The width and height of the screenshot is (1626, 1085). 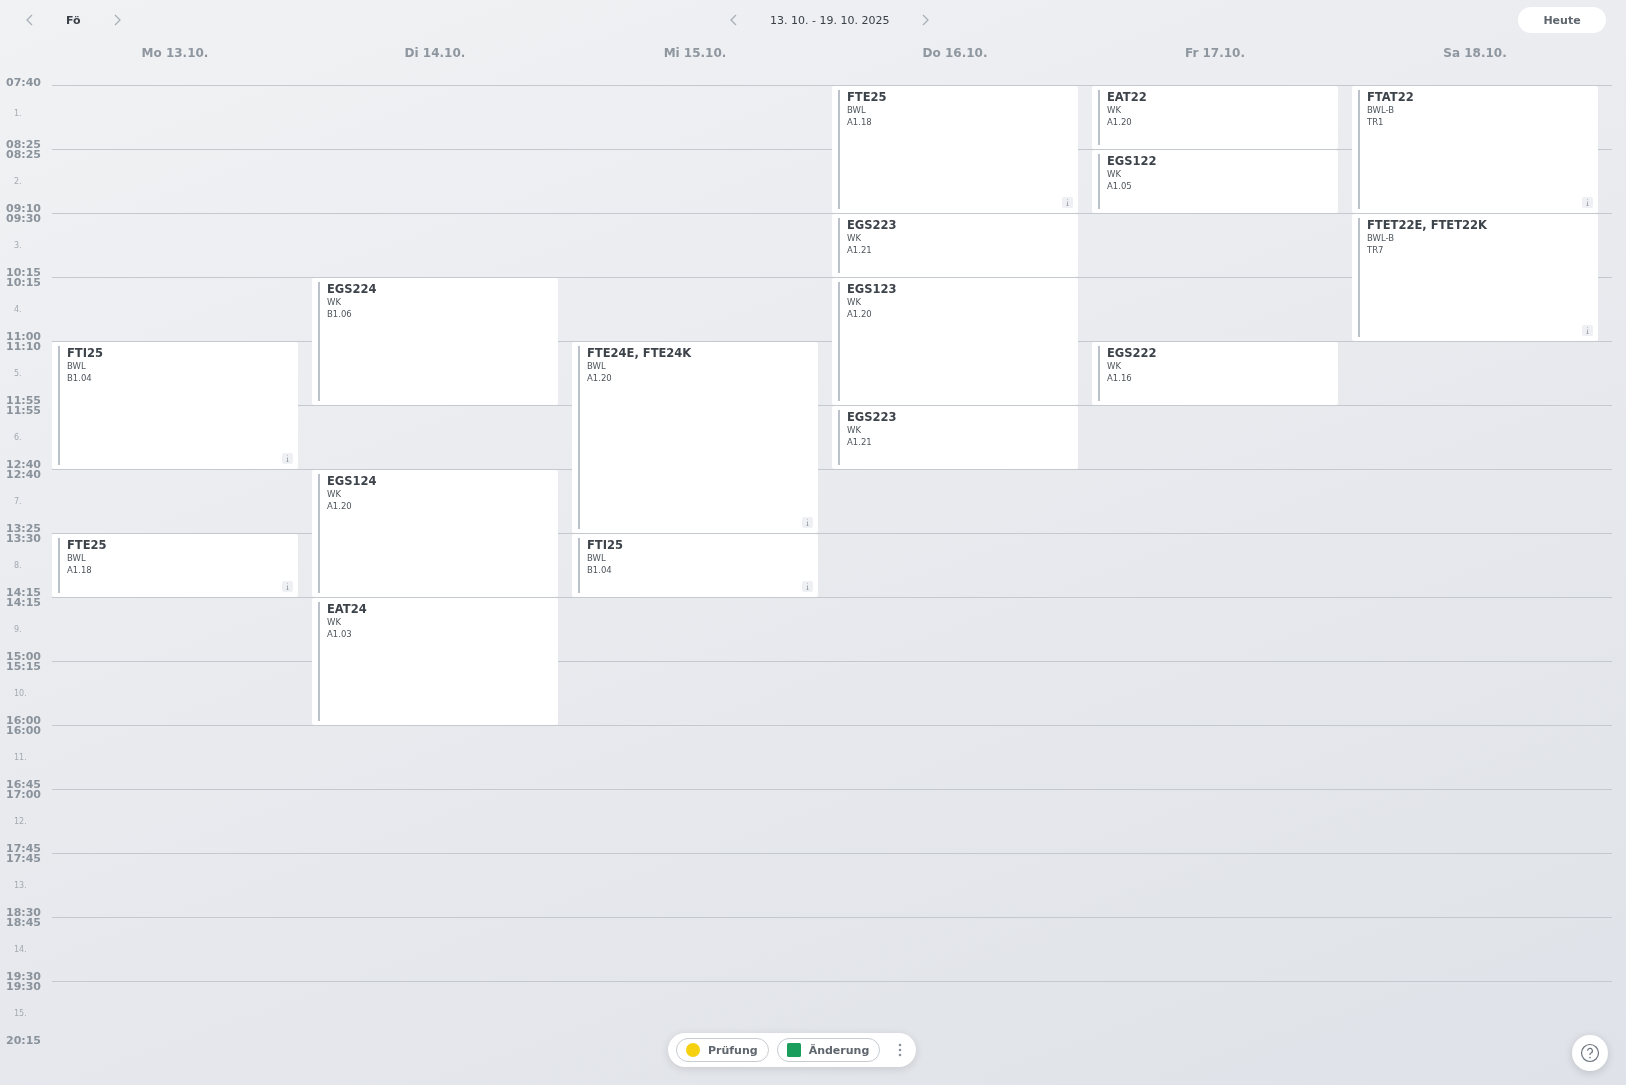 What do you see at coordinates (1475, 149) in the screenshot?
I see `lesson-card: FTAT22 BWL-B TR1` at bounding box center [1475, 149].